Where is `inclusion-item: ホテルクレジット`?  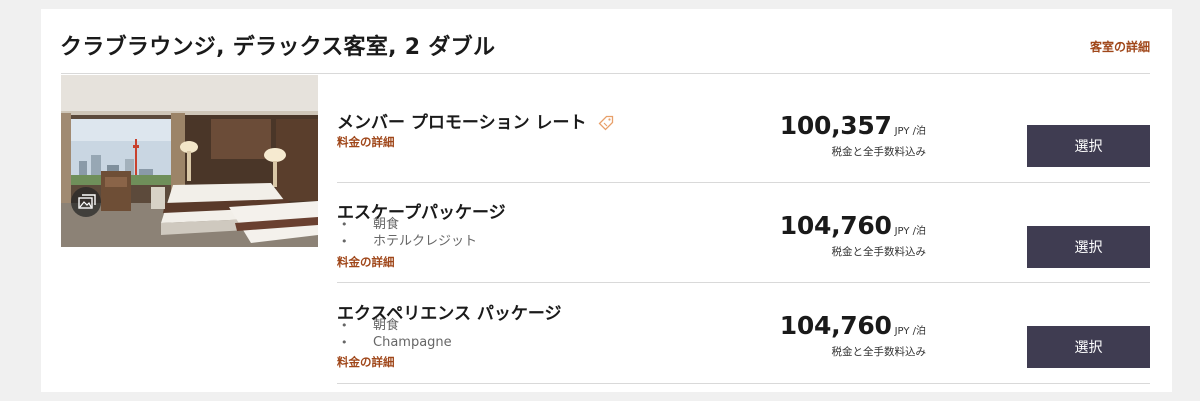
inclusion-item: ホテルクレジット is located at coordinates (407, 242).